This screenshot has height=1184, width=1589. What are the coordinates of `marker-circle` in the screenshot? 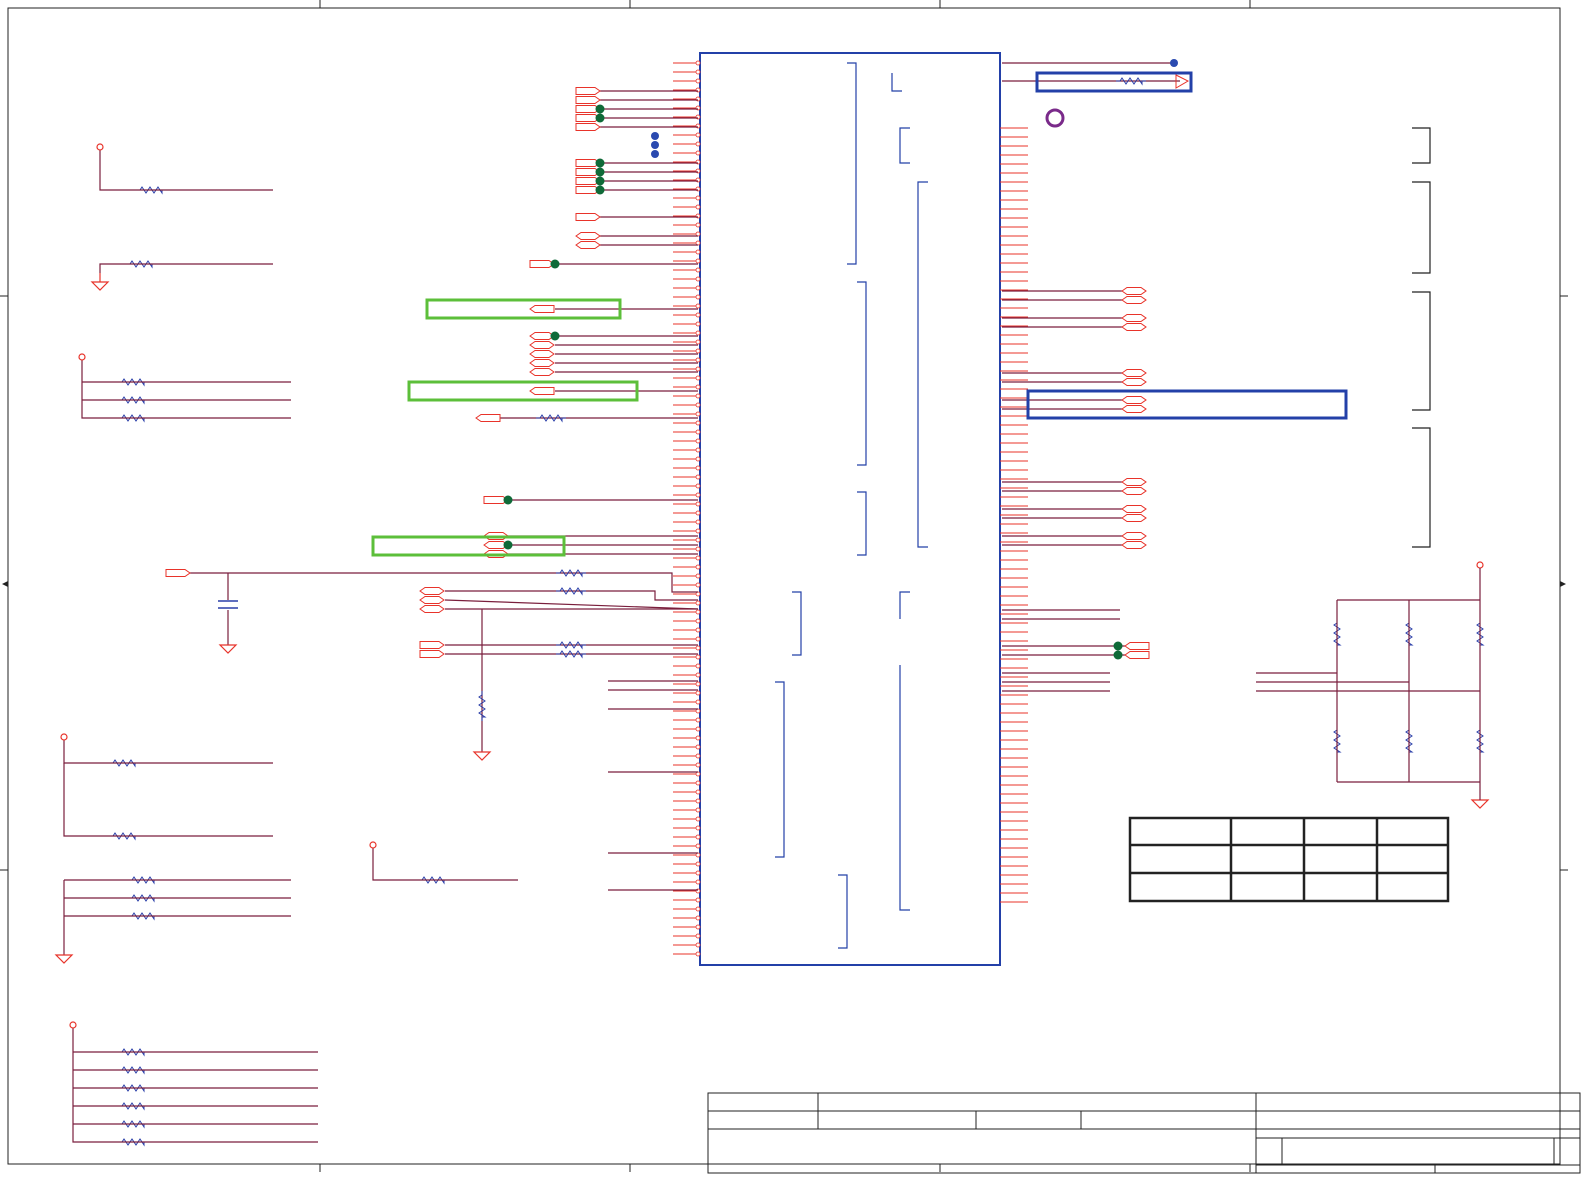 It's located at (1055, 118).